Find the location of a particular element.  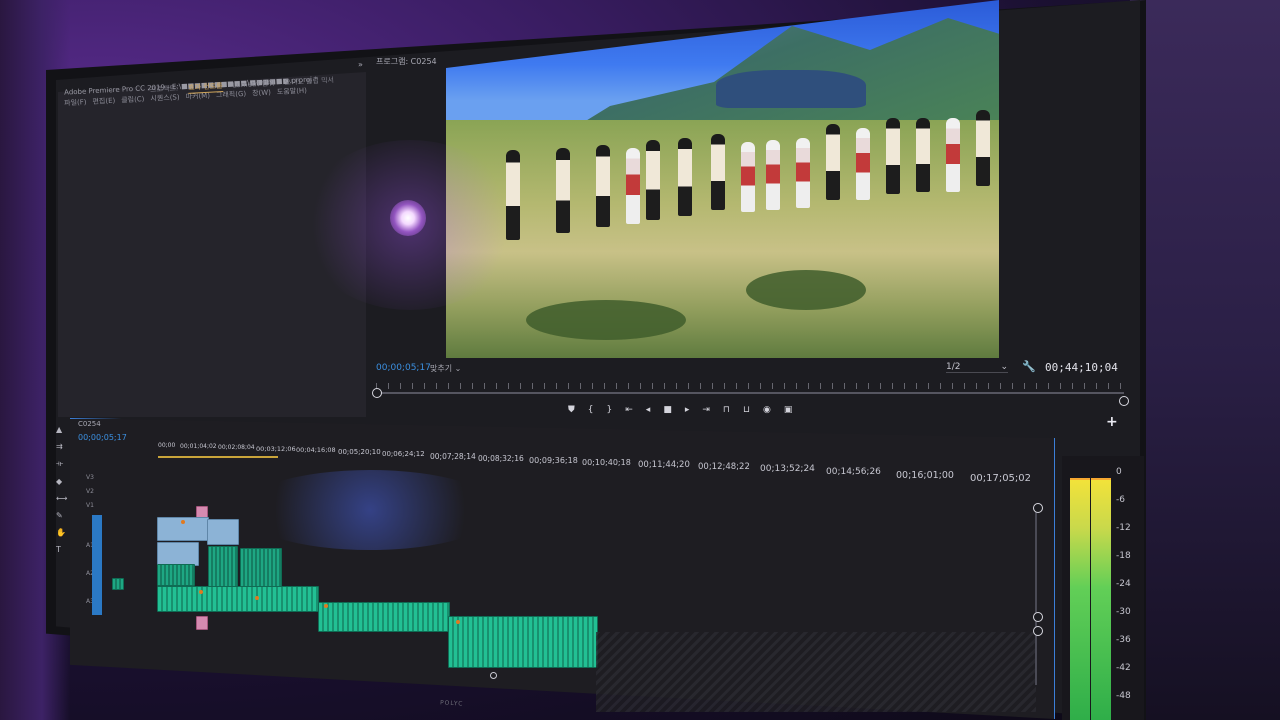

type-tool-icon: T is located at coordinates (62, 549).